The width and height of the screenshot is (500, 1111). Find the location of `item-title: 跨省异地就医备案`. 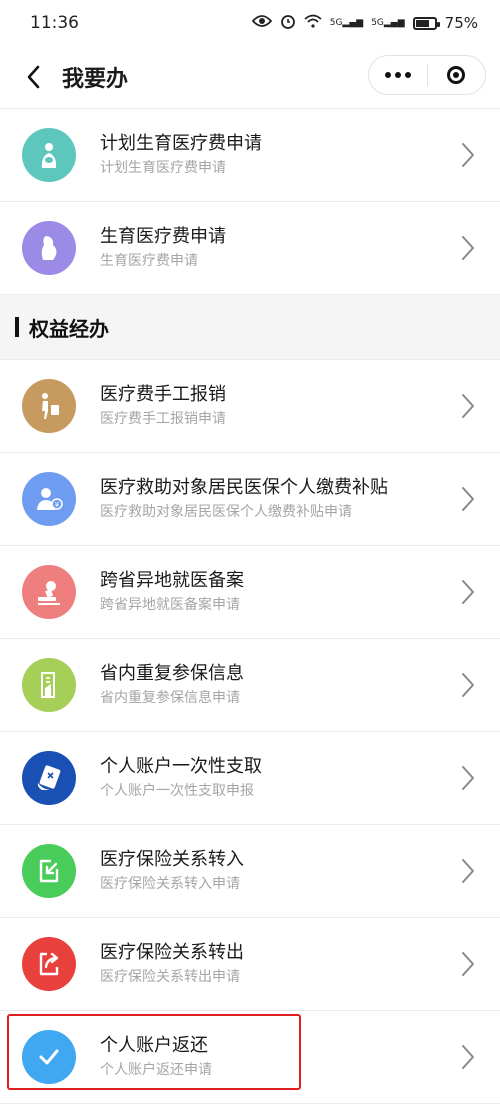

item-title: 跨省异地就医备案 is located at coordinates (172, 580).